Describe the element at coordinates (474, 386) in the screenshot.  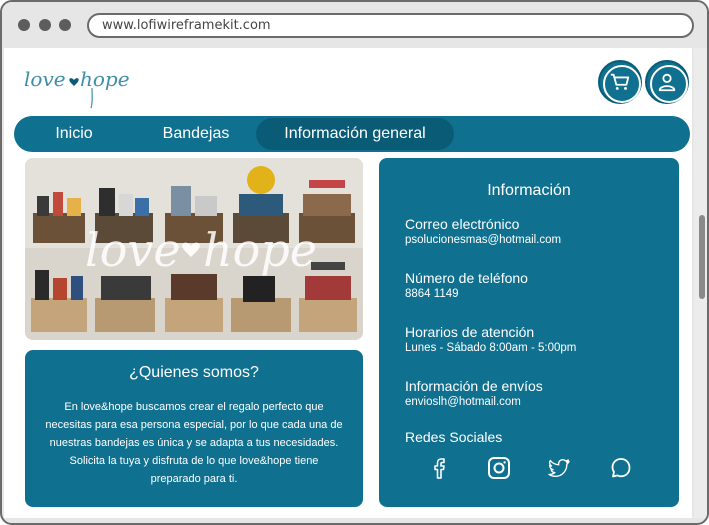
I see `shipping-label: Información de envíos` at that location.